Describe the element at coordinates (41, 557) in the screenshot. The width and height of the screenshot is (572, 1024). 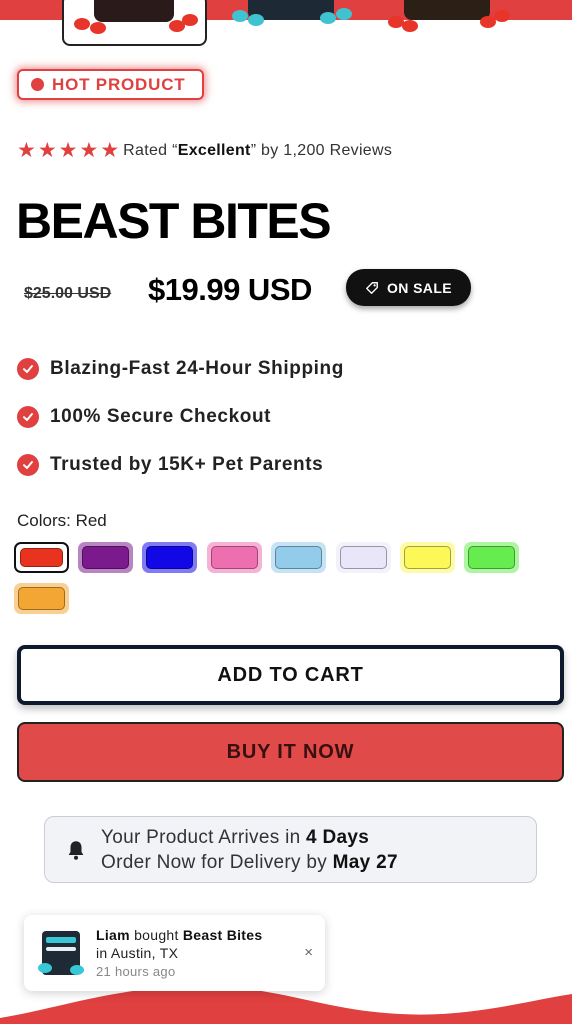
I see `color-swatch-red` at that location.